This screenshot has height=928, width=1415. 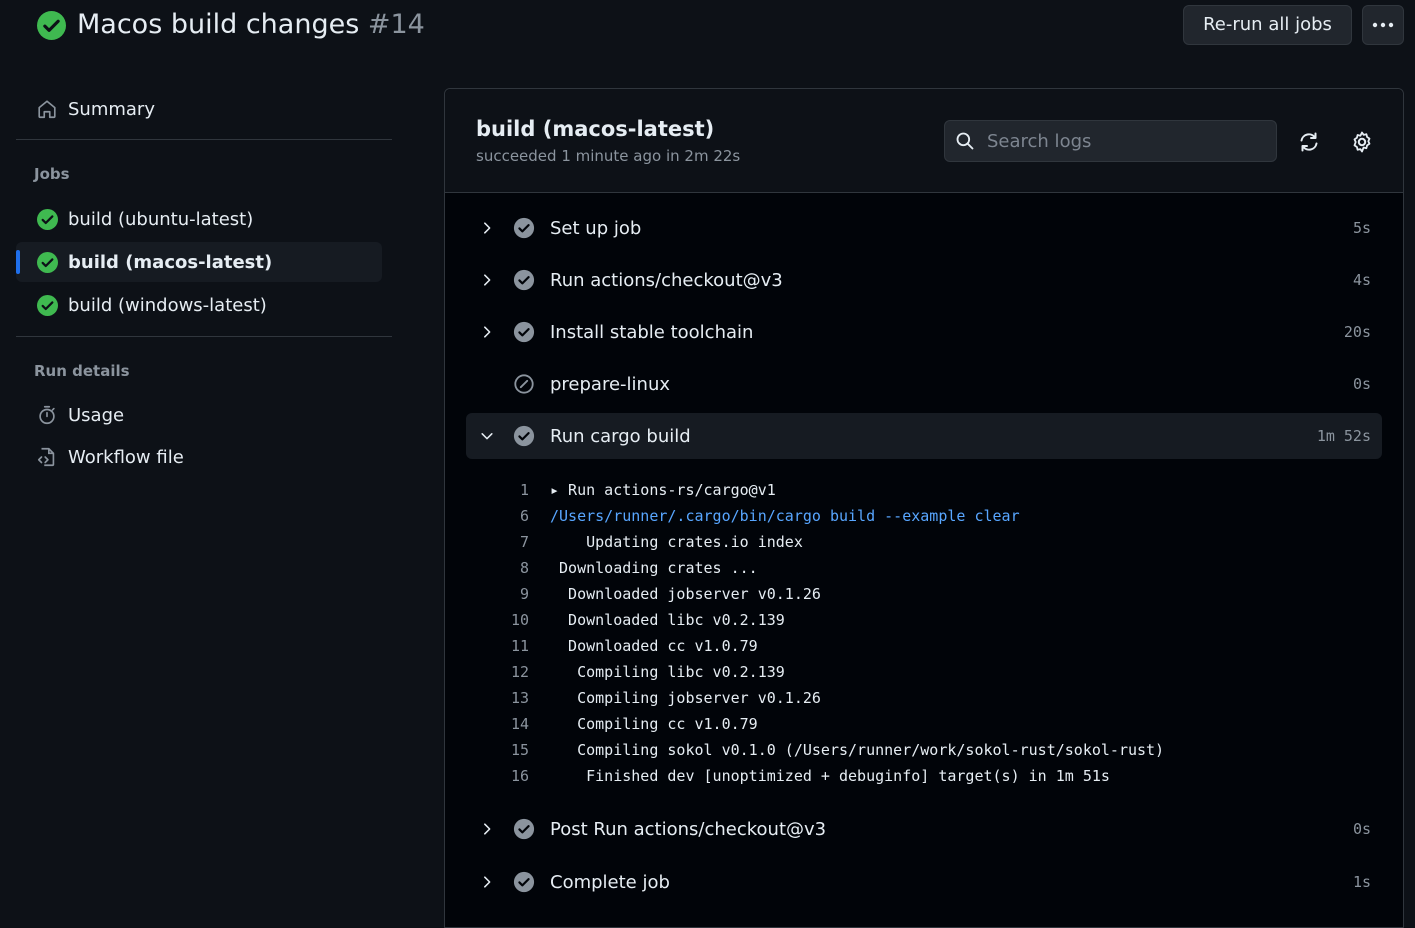 What do you see at coordinates (1343, 436) in the screenshot?
I see `step-duration: 1m 52s` at bounding box center [1343, 436].